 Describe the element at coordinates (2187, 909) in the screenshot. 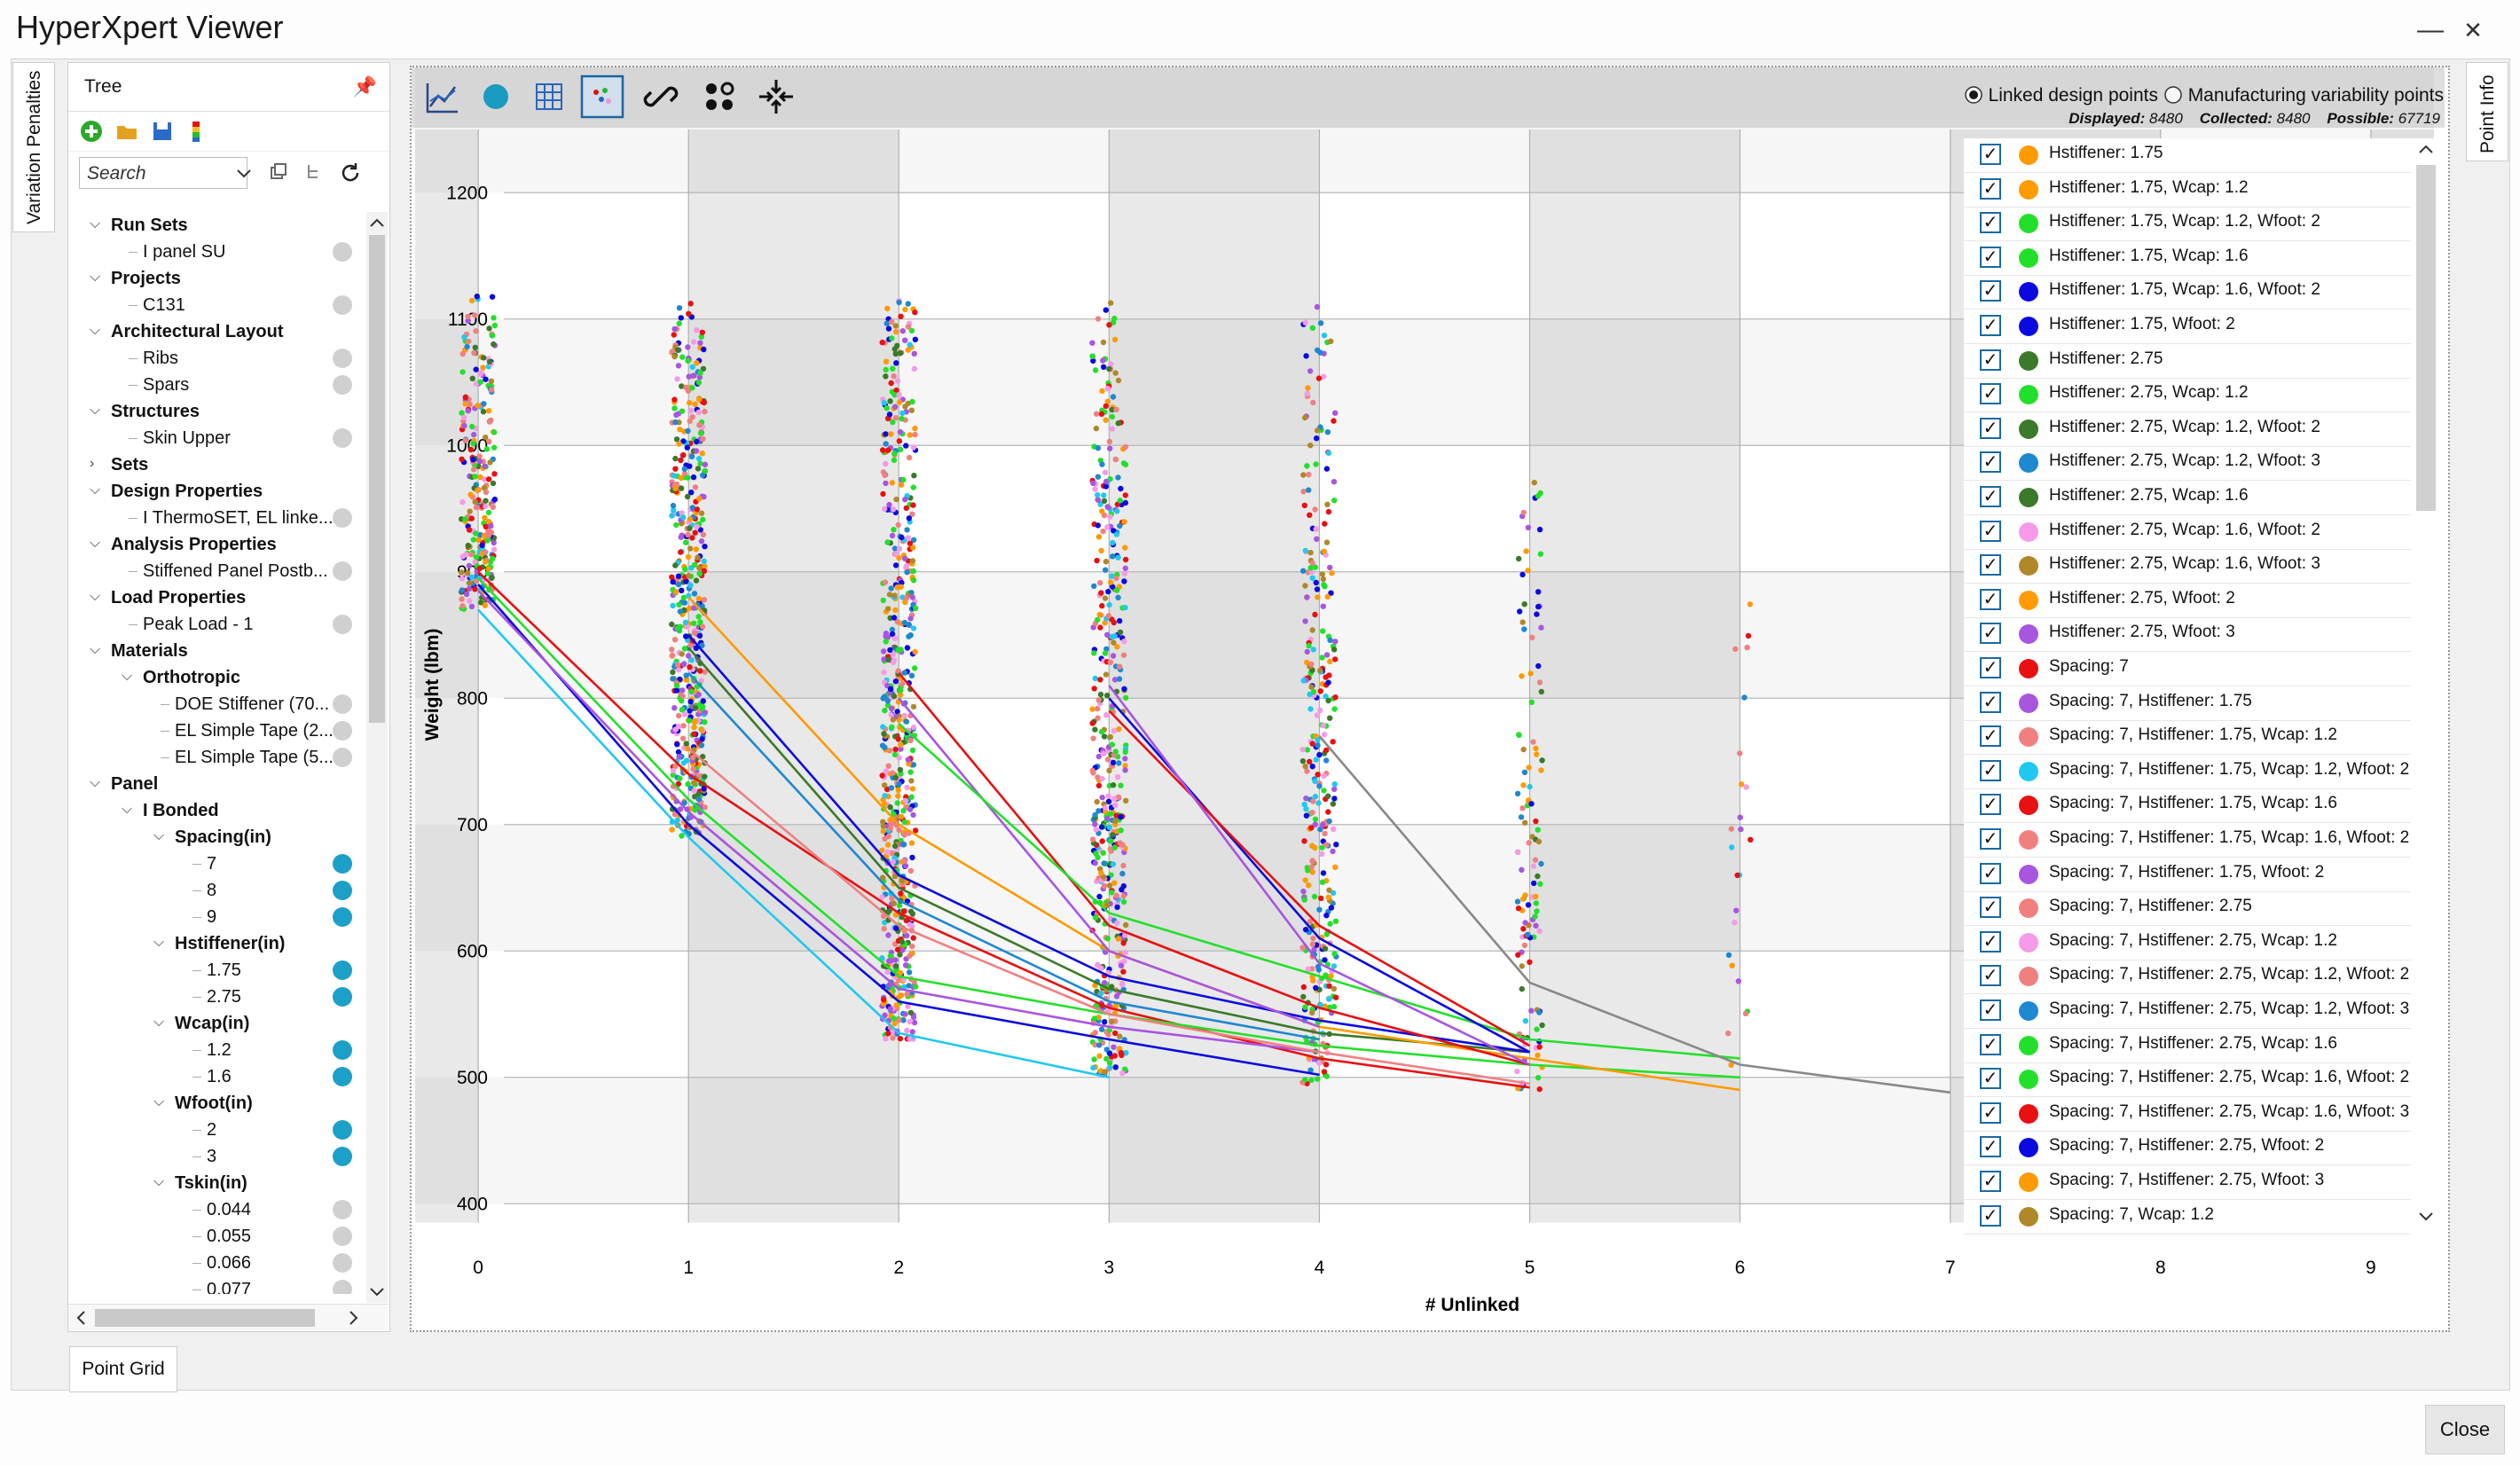

I see `legend-row: ✓ Spacing: 7, Hstiffener: 2.75` at that location.